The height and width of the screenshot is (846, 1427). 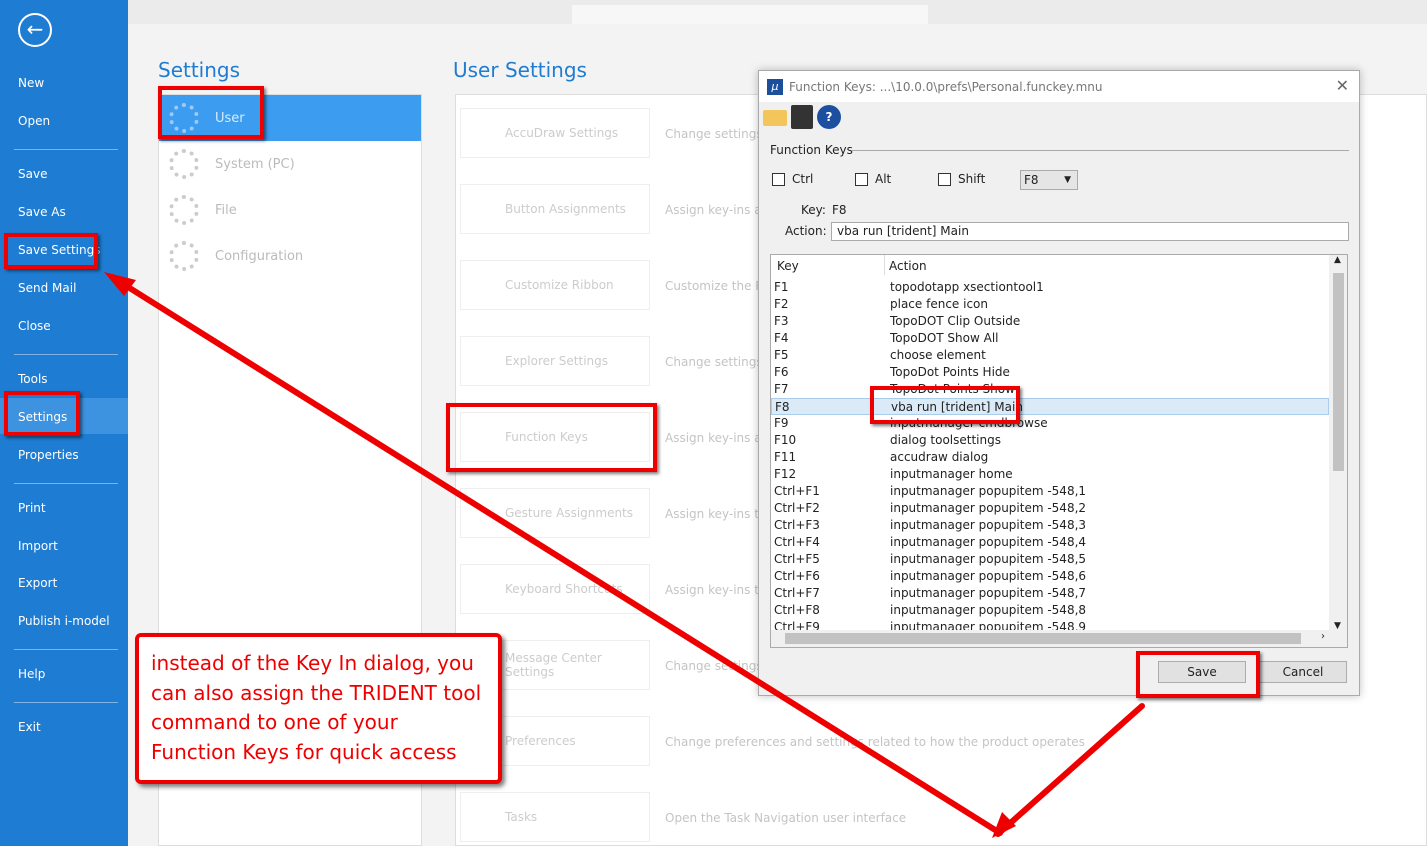 What do you see at coordinates (1070, 770) in the screenshot?
I see `arrow-line` at bounding box center [1070, 770].